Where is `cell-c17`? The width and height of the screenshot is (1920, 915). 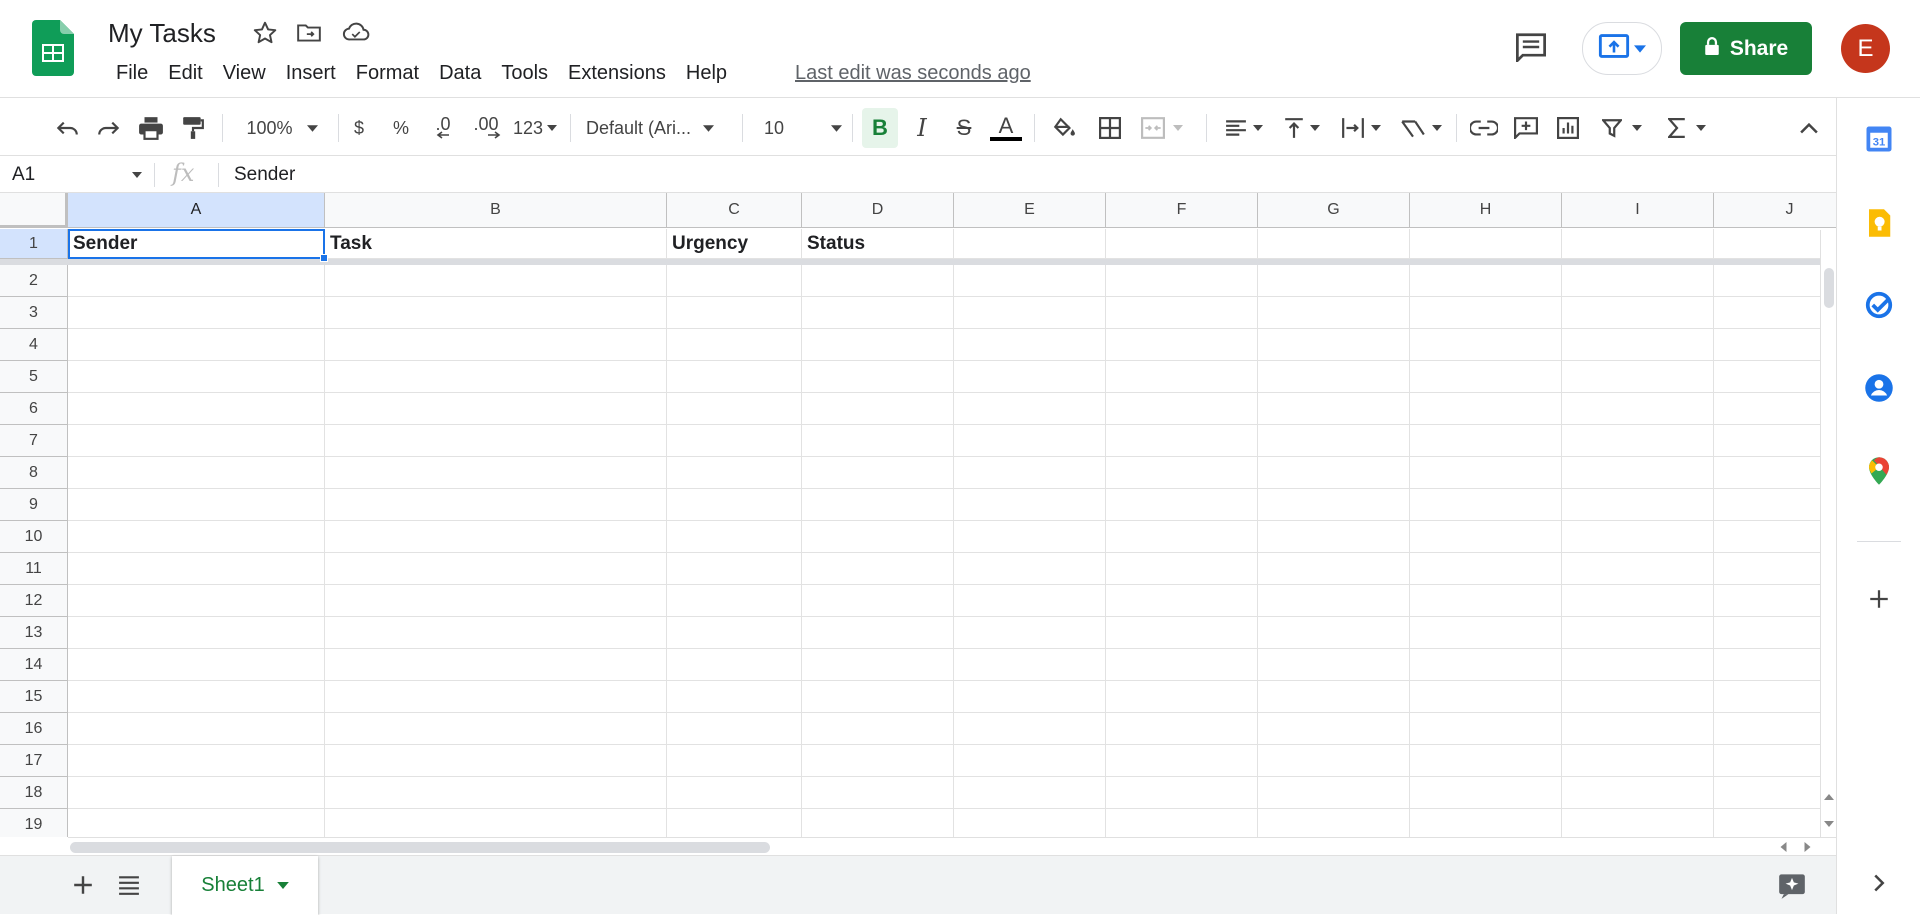
cell-c17 is located at coordinates (734, 761).